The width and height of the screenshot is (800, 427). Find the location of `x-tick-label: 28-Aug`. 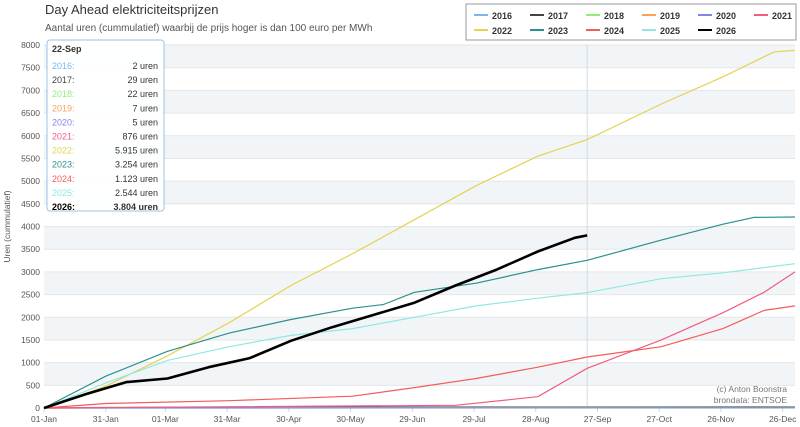

x-tick-label: 28-Aug is located at coordinates (536, 419).